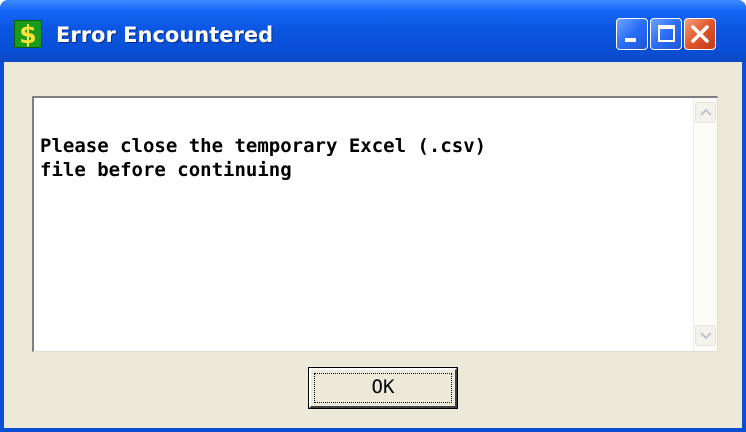 This screenshot has height=432, width=746. I want to click on maximize-button, so click(666, 34).